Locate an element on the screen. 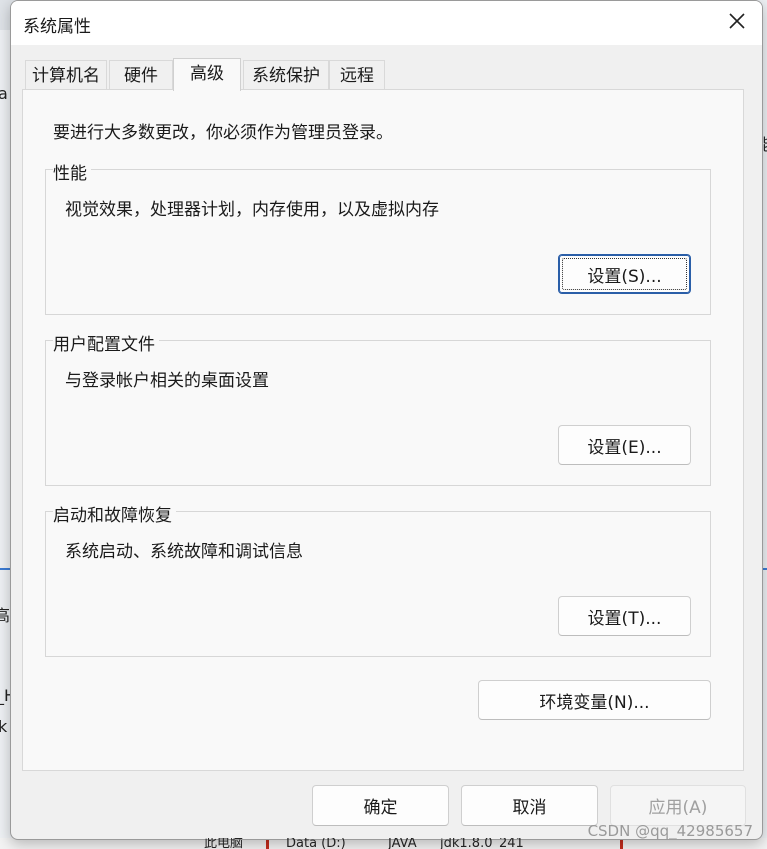 The height and width of the screenshot is (849, 767). startup-recovery-group-label: 启动和故障恢复 is located at coordinates (114, 513).